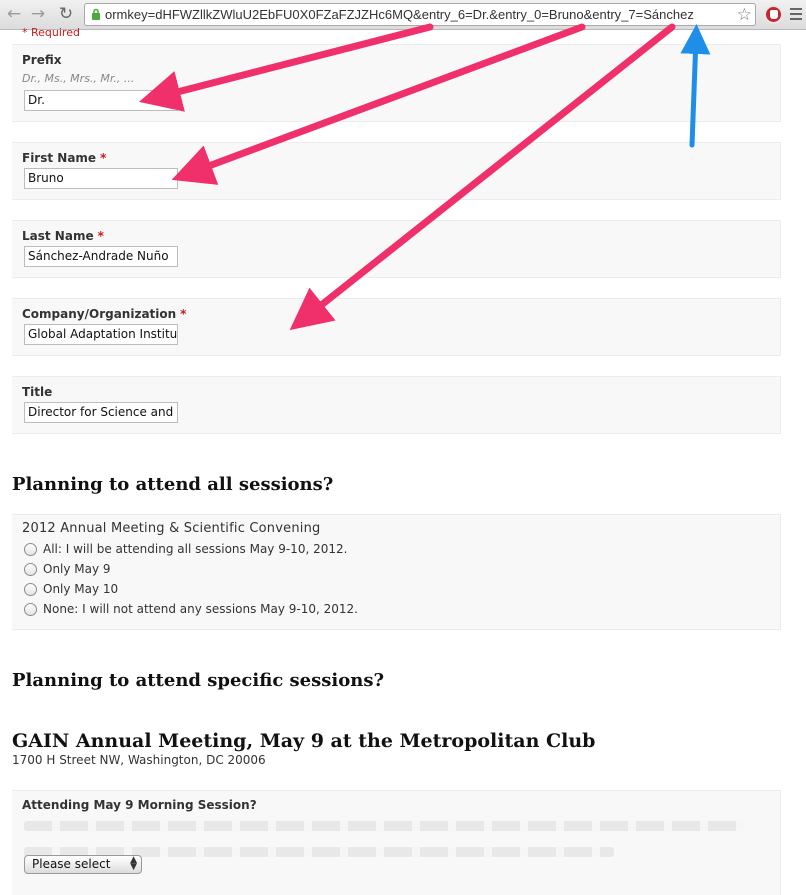  I want to click on question-label: Attending May 9 Morning Session?, so click(139, 805).